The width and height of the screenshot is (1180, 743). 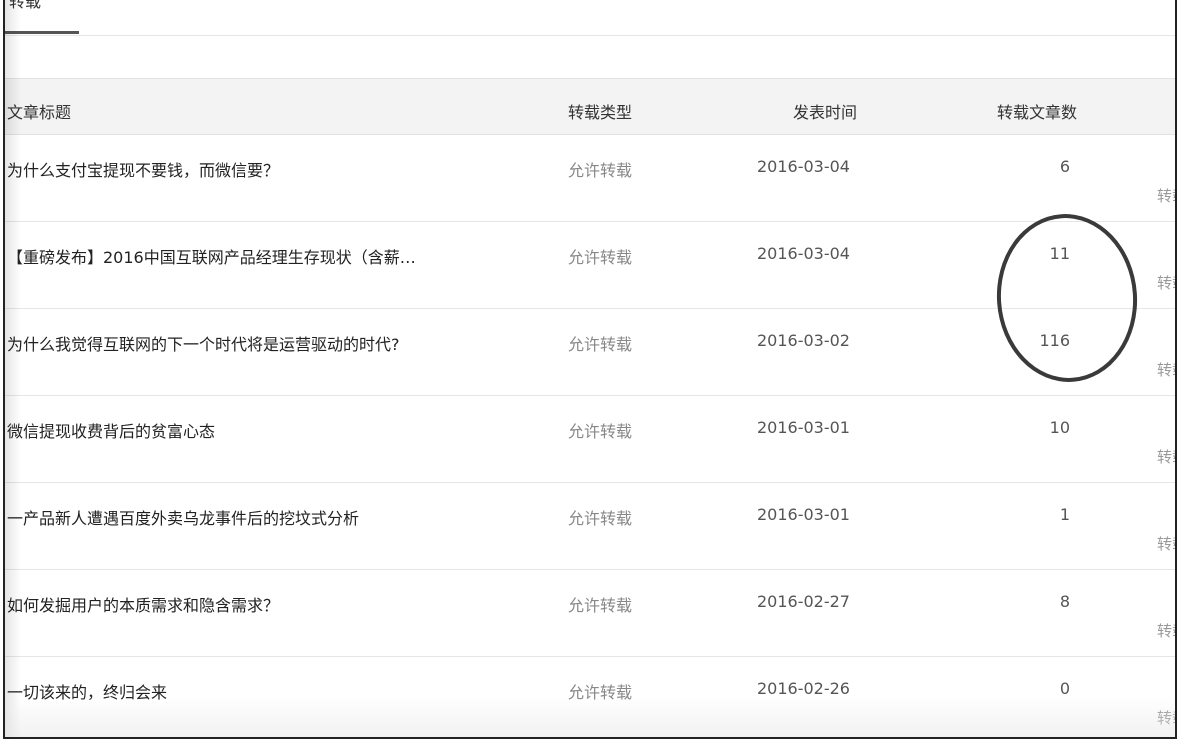 I want to click on reprint-count: 10, so click(x=1059, y=427).